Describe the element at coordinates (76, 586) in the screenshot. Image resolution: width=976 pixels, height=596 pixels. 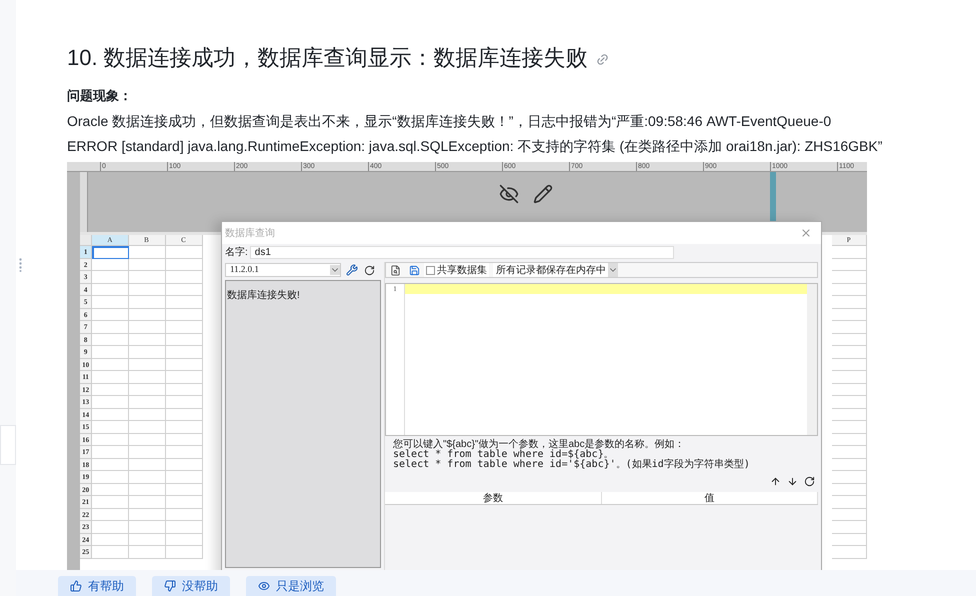
I see `thumbs-up-icon` at that location.